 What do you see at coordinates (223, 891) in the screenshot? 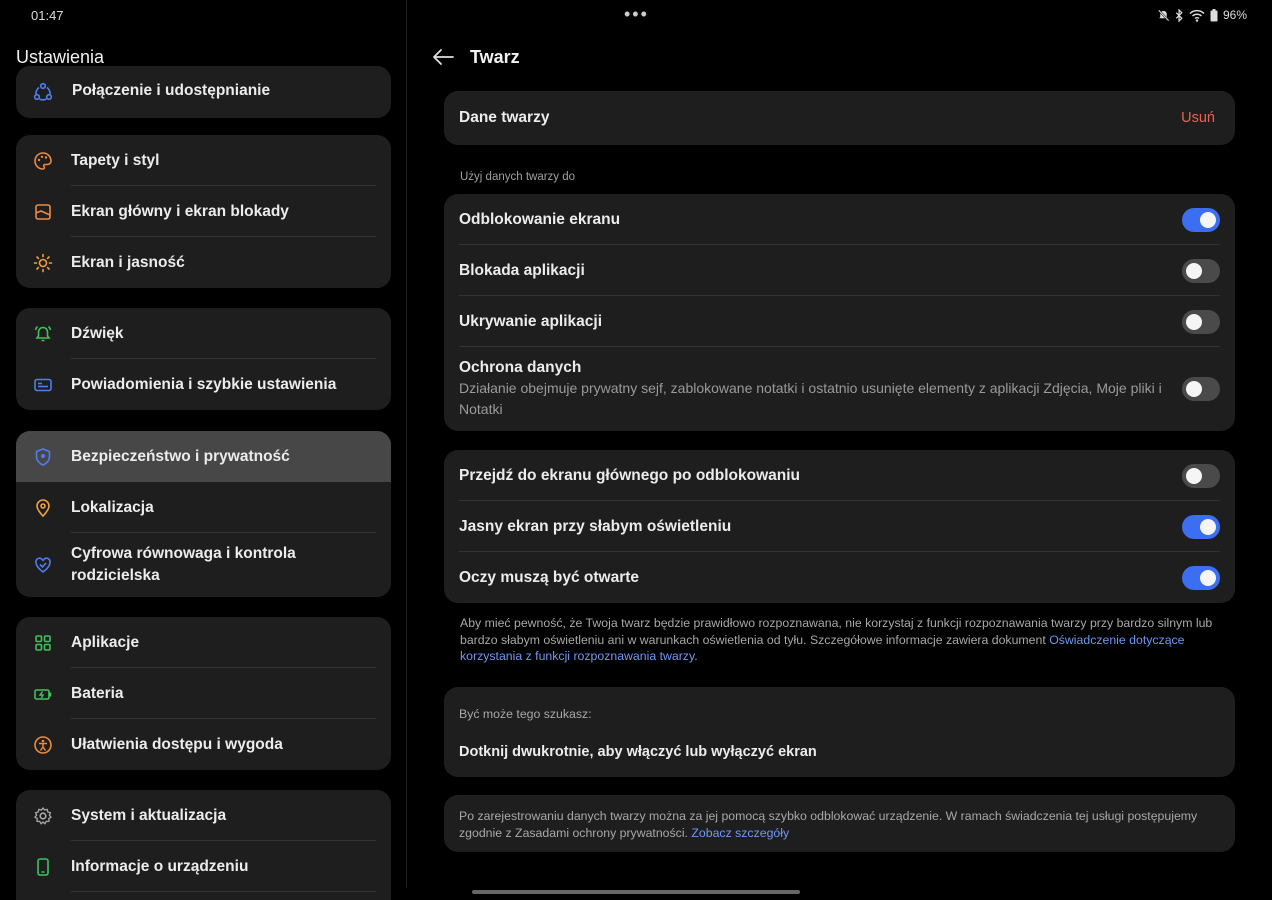
I see `divider` at bounding box center [223, 891].